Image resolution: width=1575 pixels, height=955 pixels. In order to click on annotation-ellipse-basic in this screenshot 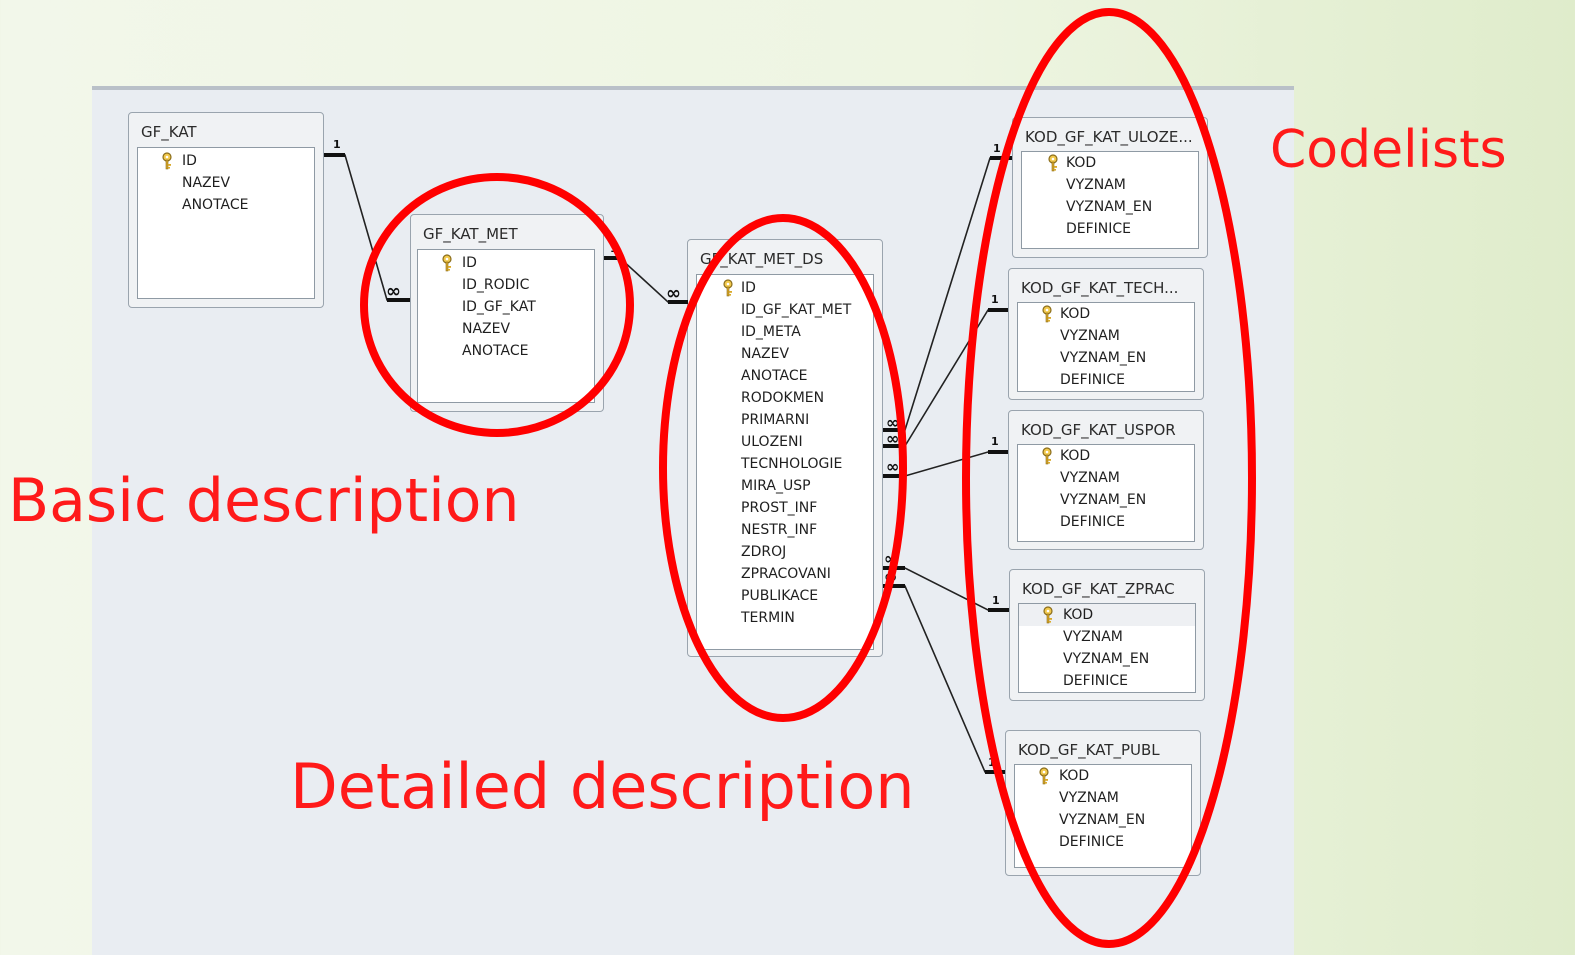, I will do `click(497, 305)`.